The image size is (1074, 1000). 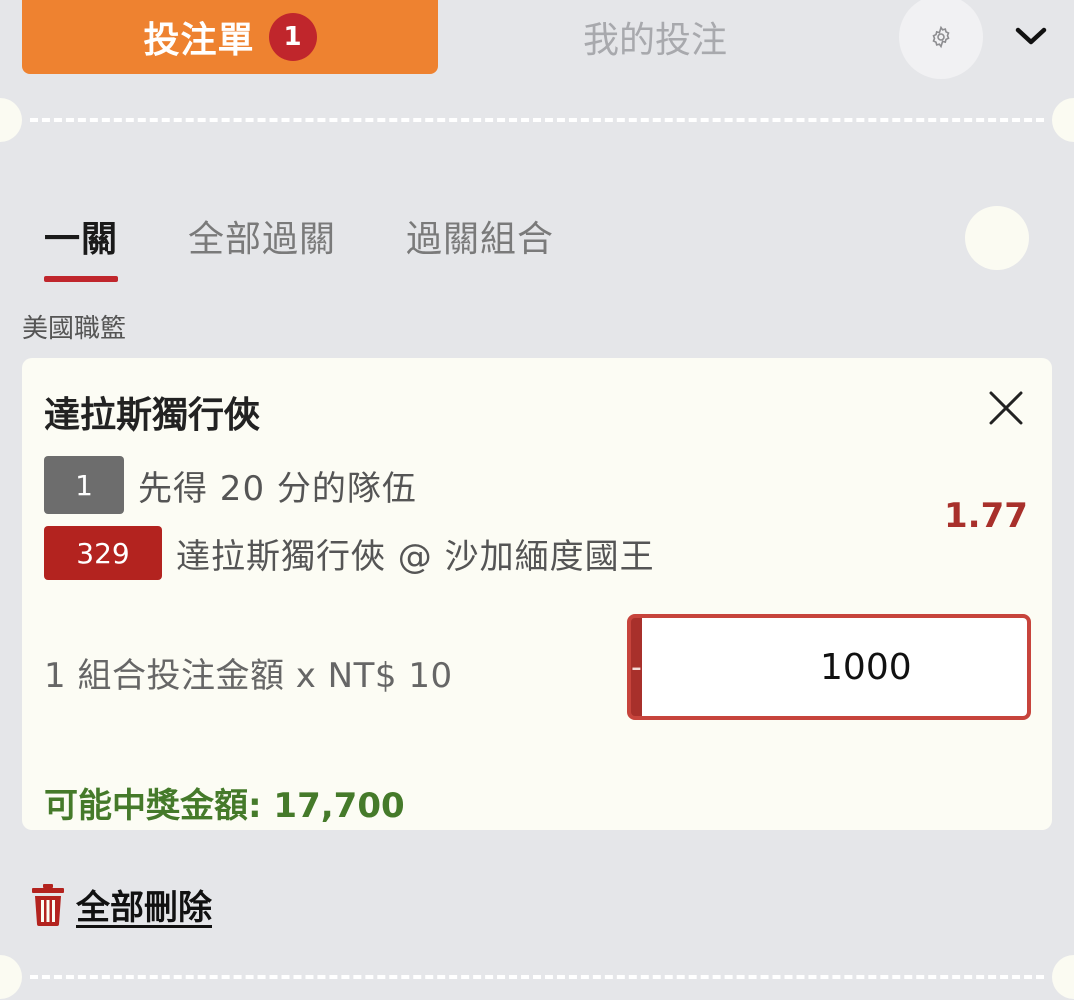 I want to click on stake-input, so click(x=834, y=667).